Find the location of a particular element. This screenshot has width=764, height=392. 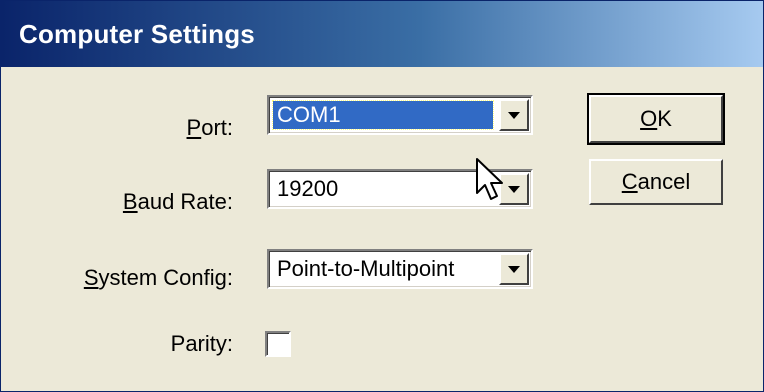

system-config-combobox: Point-to-Multipoint is located at coordinates (400, 269).